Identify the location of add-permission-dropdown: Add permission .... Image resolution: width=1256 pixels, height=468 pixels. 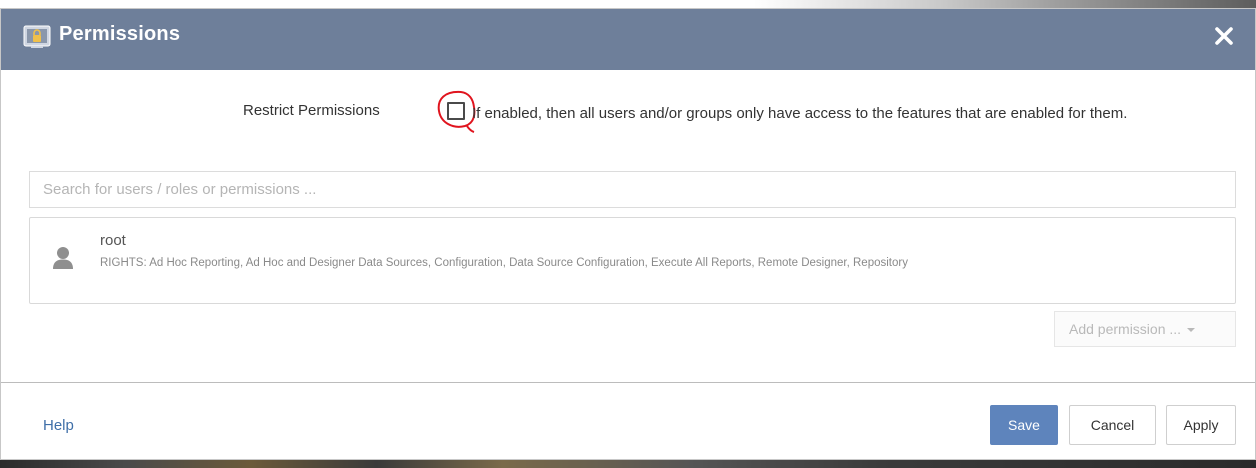
(1145, 329).